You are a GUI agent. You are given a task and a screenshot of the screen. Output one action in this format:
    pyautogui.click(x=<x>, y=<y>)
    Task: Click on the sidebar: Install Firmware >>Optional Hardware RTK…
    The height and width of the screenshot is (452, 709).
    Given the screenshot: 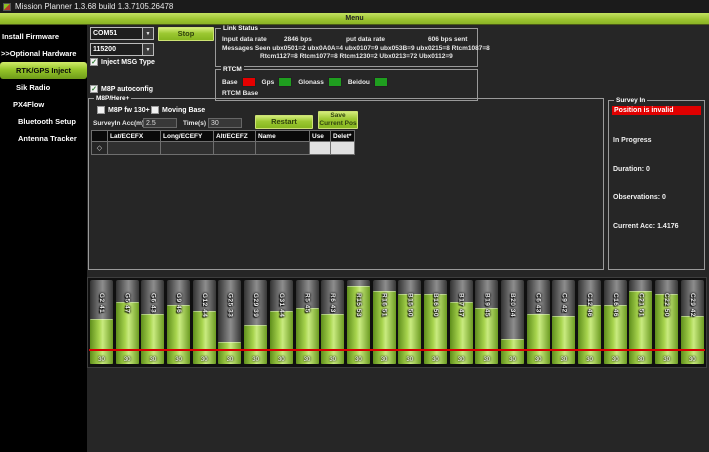 What is the action you would take?
    pyautogui.click(x=43, y=238)
    